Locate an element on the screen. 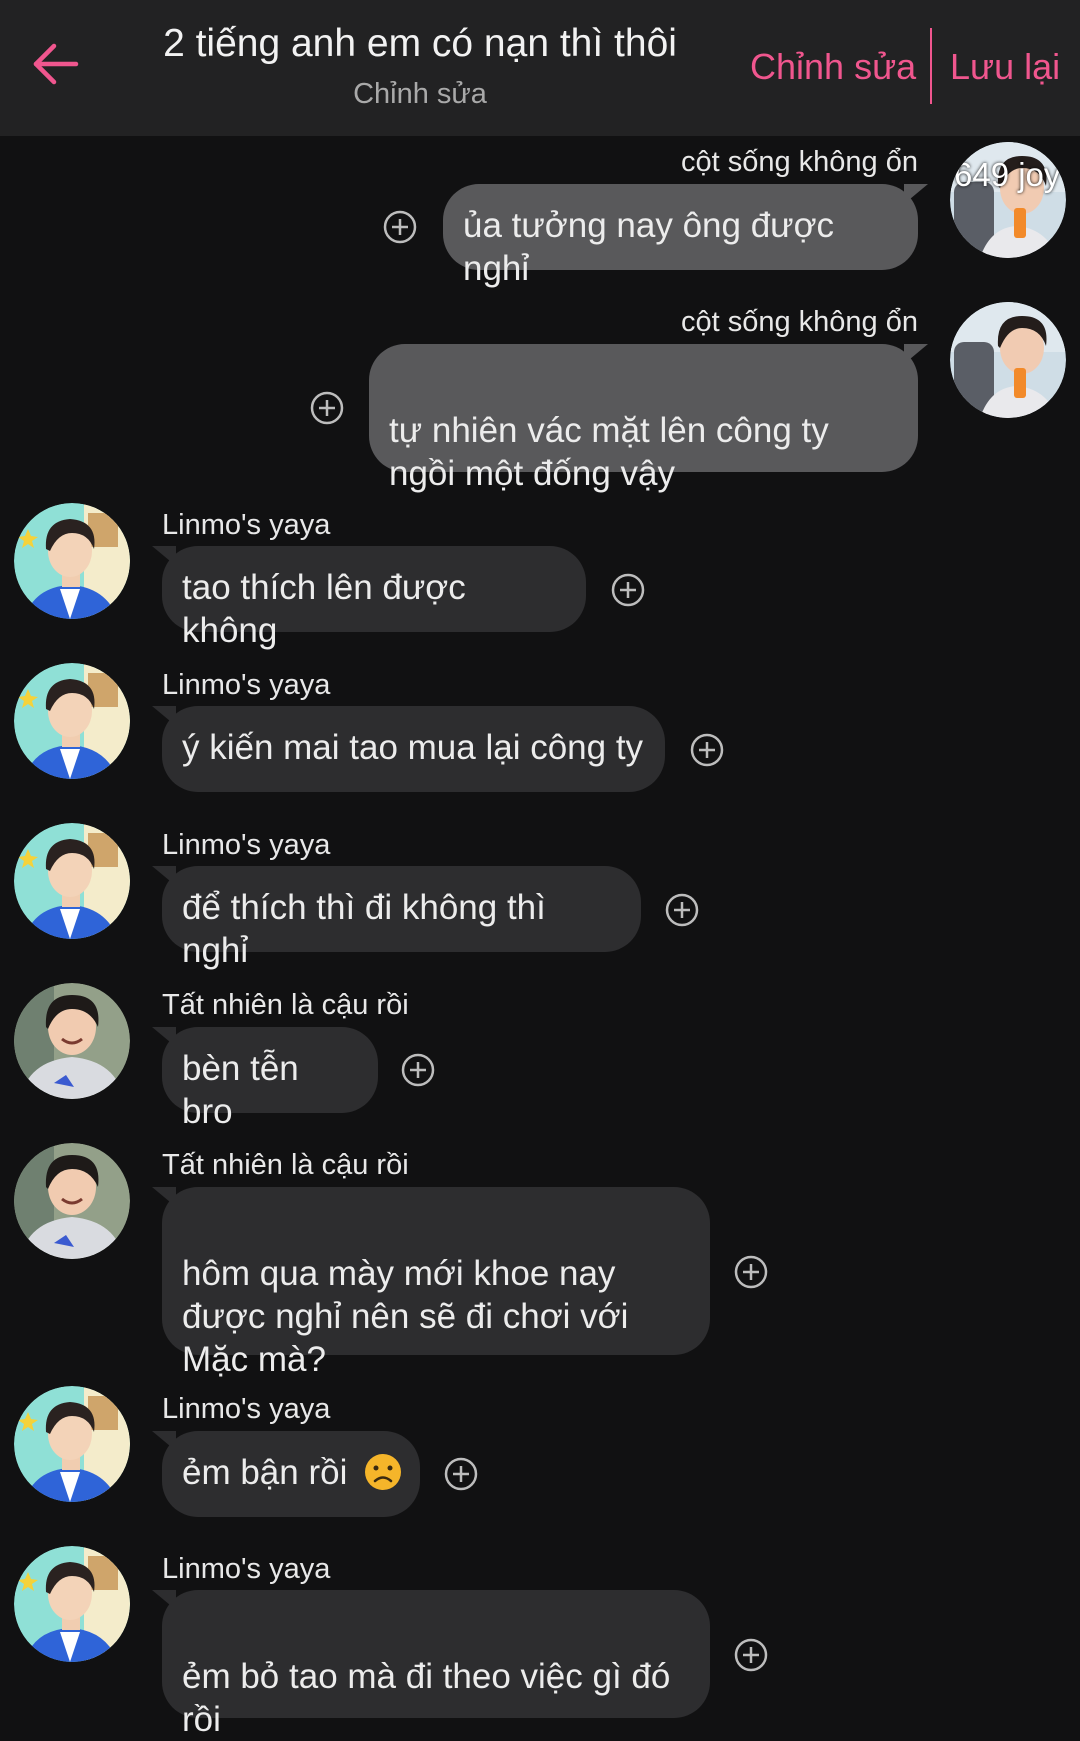 The height and width of the screenshot is (1741, 1080). message-text: ẻm bận rồi is located at coordinates (265, 1472).